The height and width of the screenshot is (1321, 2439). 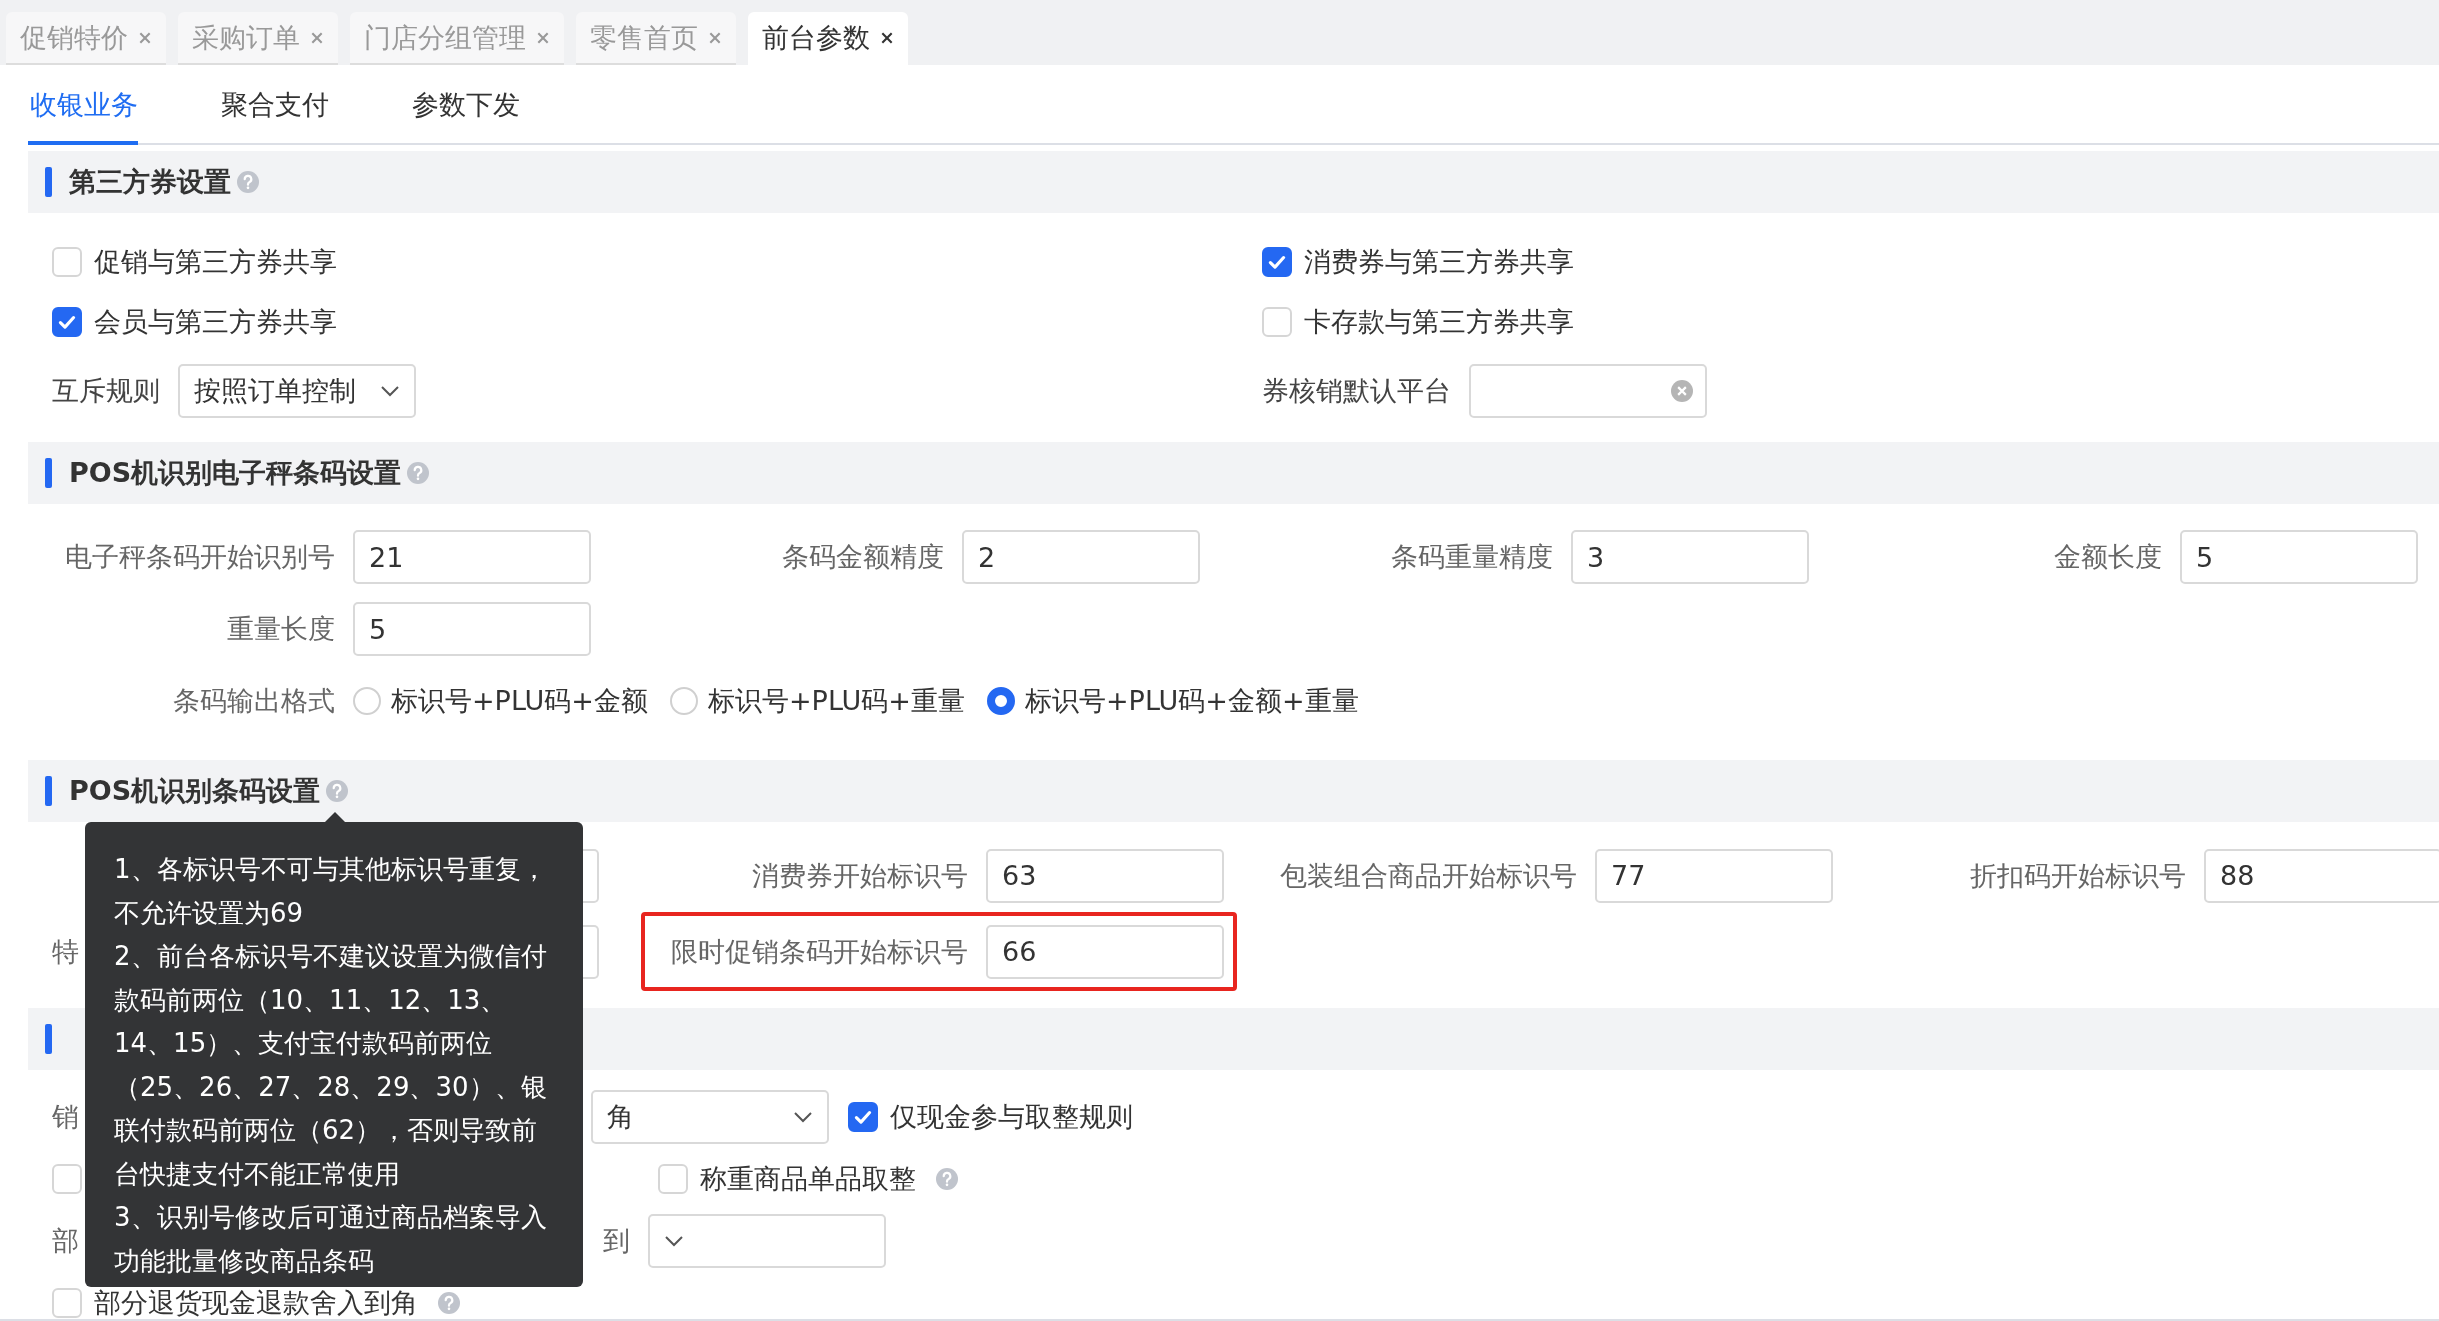 I want to click on close-icon, so click(x=887, y=37).